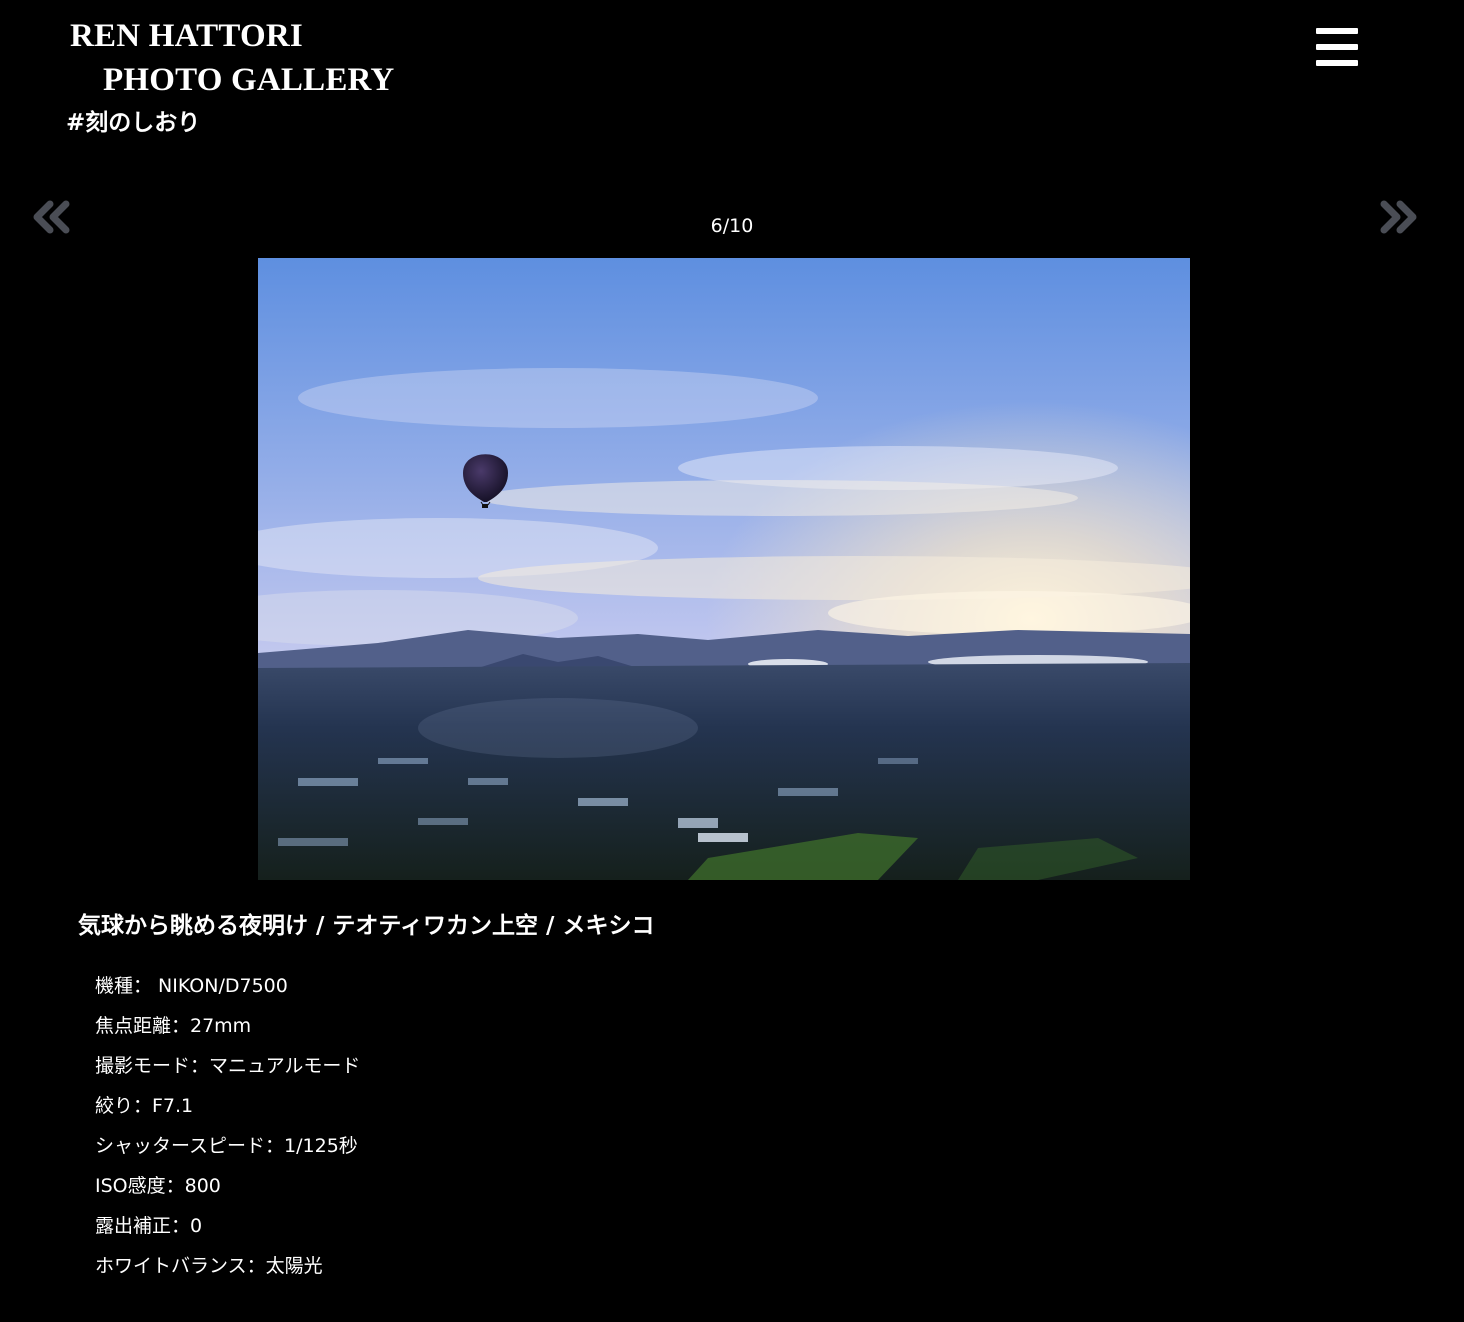 The width and height of the screenshot is (1464, 1322). What do you see at coordinates (133, 123) in the screenshot?
I see `site-tagline: #刻のしおり` at bounding box center [133, 123].